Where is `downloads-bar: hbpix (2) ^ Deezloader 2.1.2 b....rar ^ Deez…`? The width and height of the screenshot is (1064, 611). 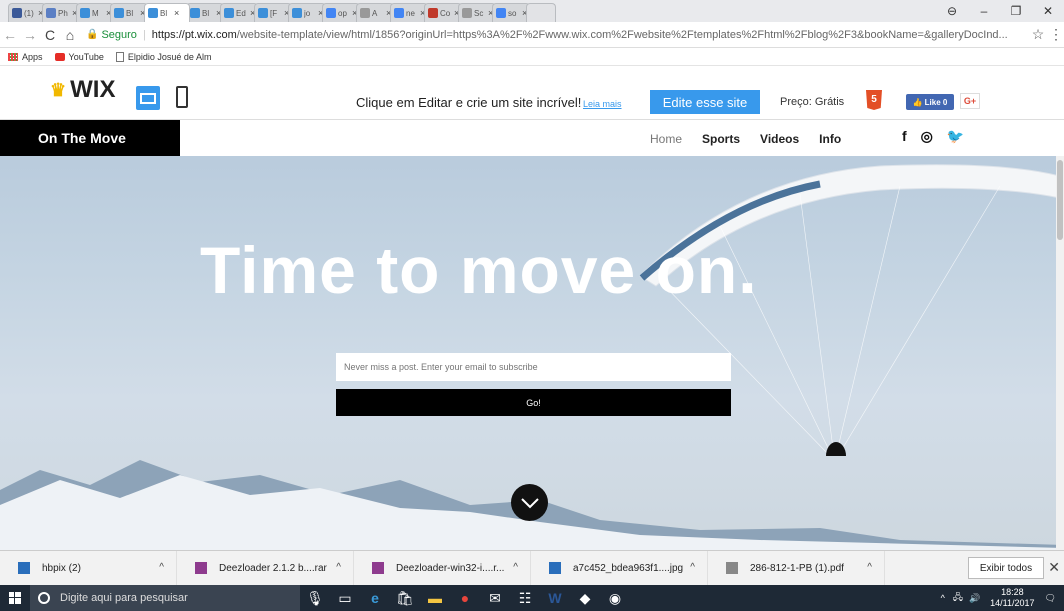 downloads-bar: hbpix (2) ^ Deezloader 2.1.2 b....rar ^ Deez… is located at coordinates (532, 568).